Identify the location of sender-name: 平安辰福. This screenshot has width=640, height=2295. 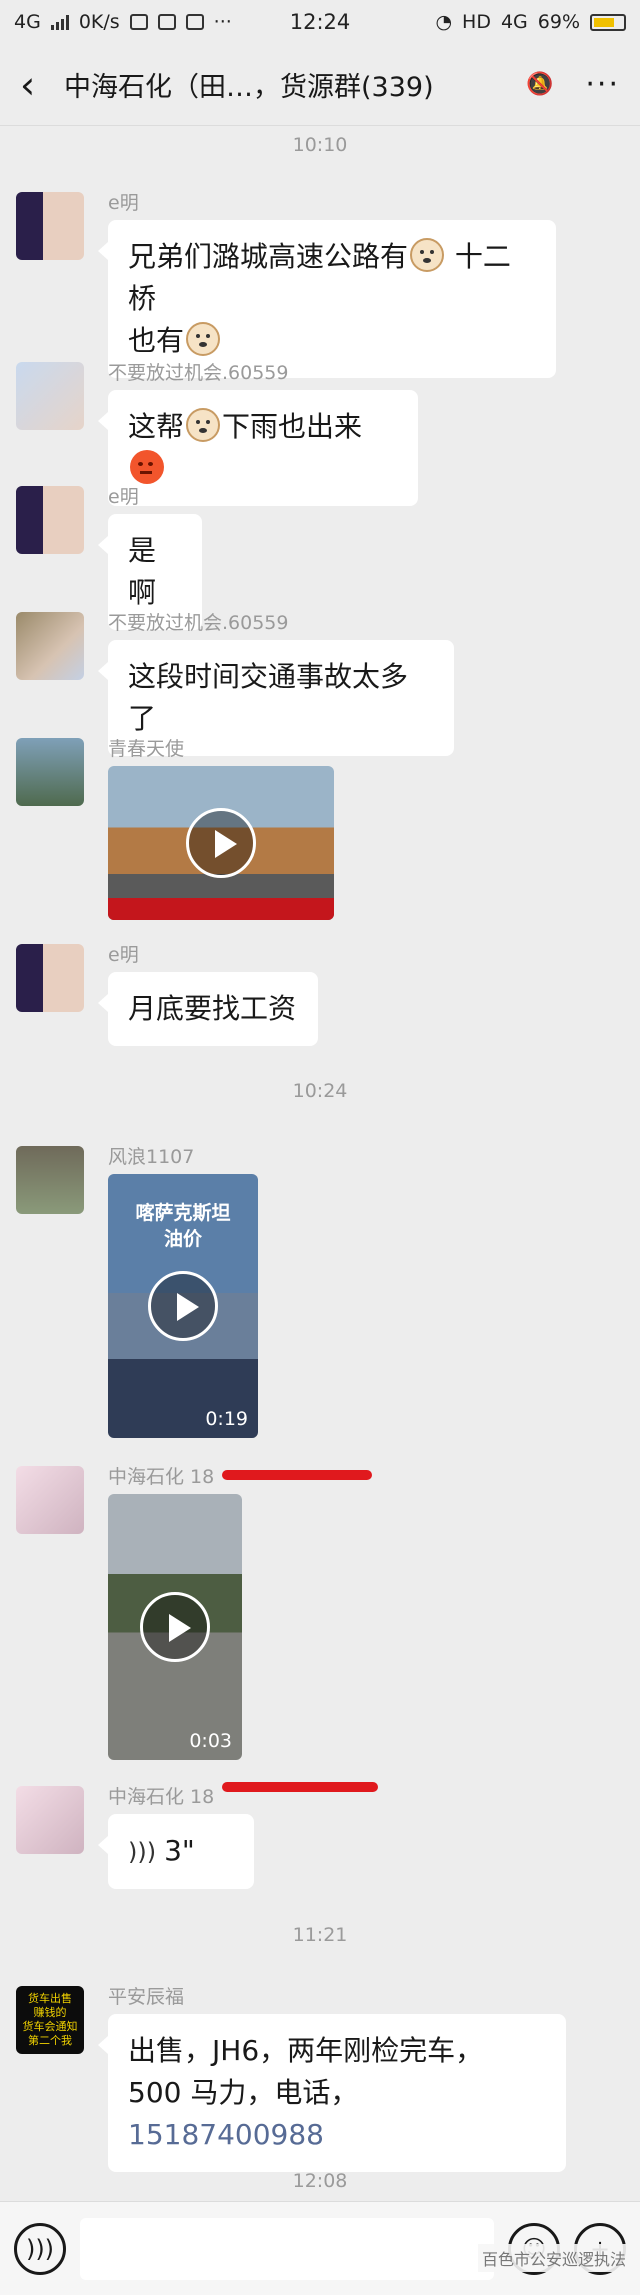
(146, 1997).